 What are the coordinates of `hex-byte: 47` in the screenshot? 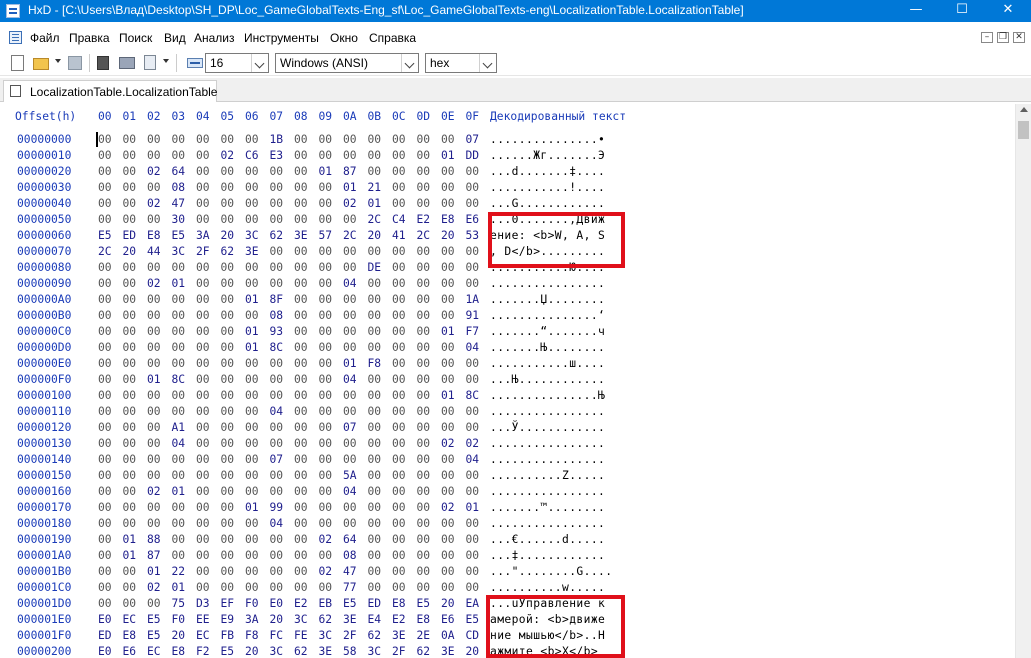 It's located at (350, 571).